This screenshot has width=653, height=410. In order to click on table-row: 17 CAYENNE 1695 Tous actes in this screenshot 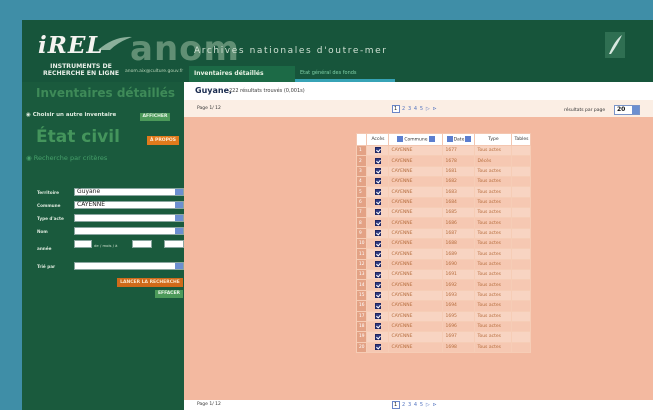, I will do `click(443, 316)`.